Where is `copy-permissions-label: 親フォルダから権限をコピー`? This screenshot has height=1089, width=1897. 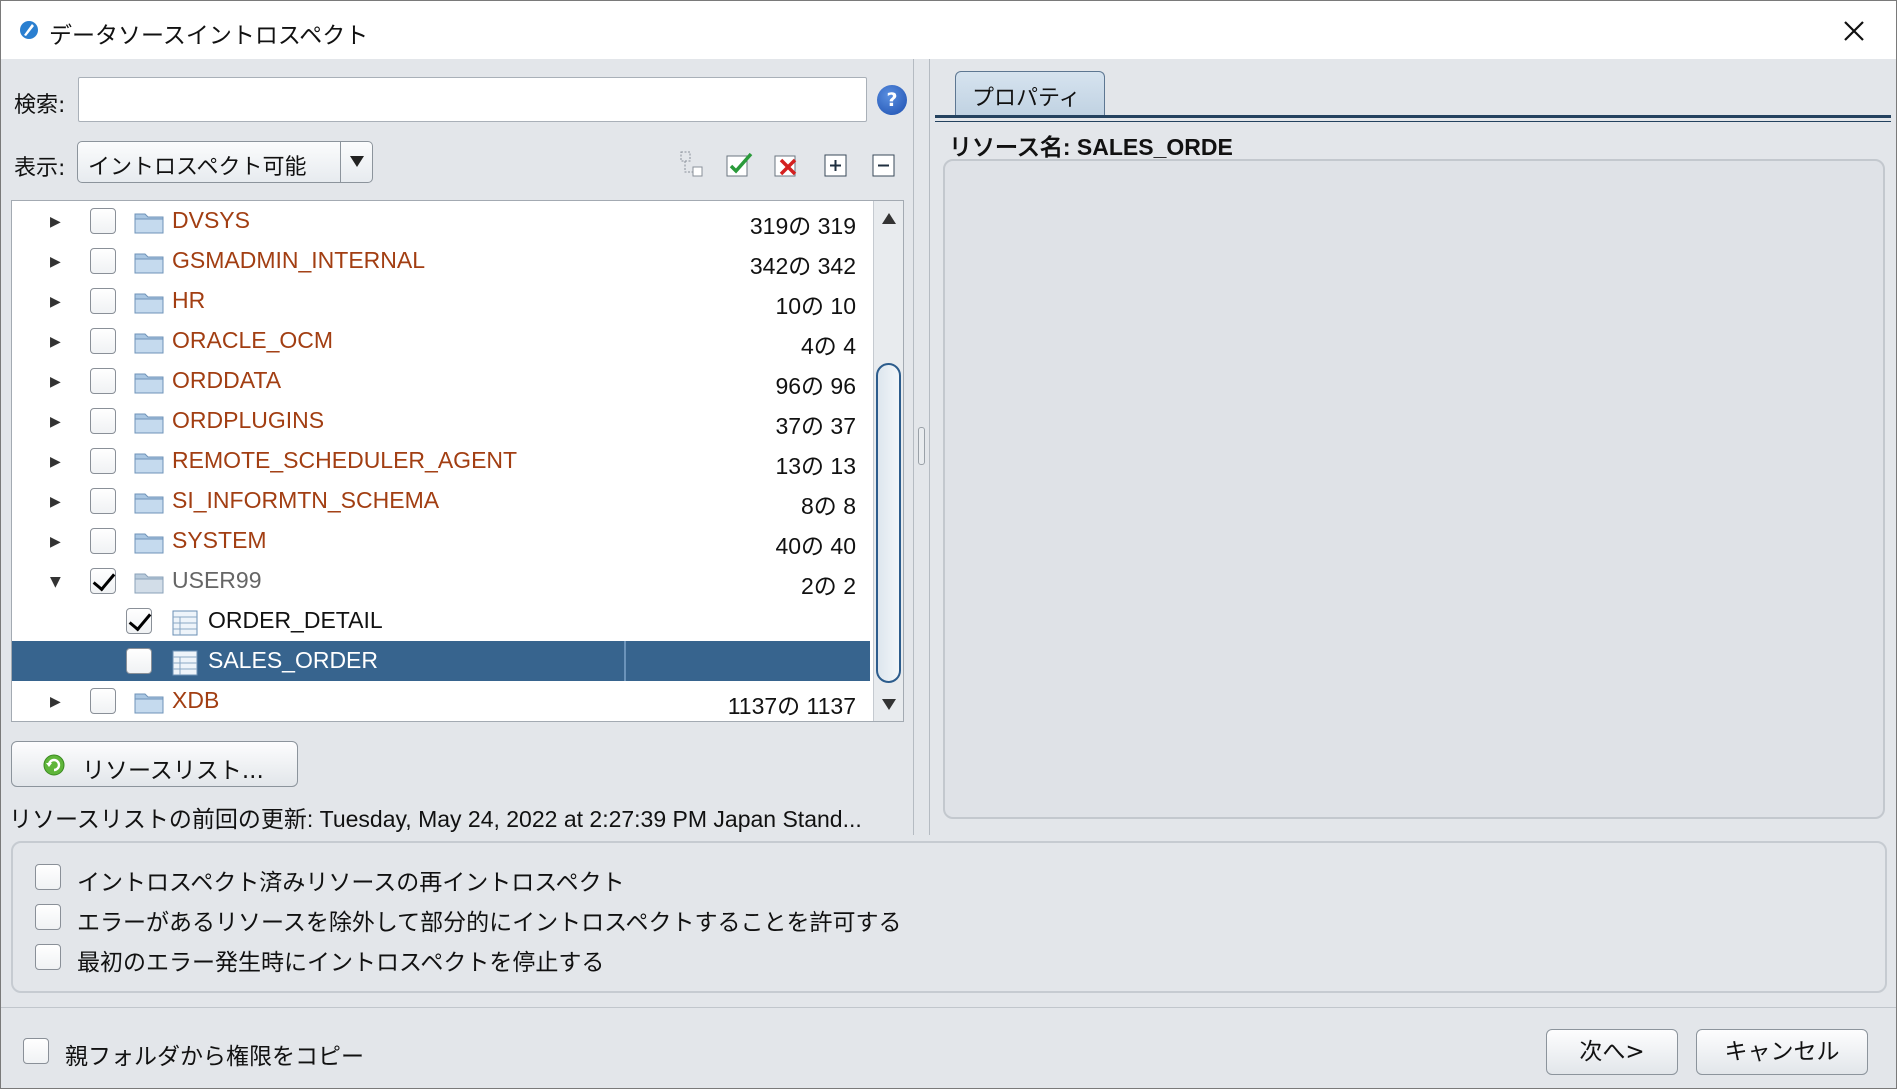 copy-permissions-label: 親フォルダから権限をコピー is located at coordinates (214, 1057).